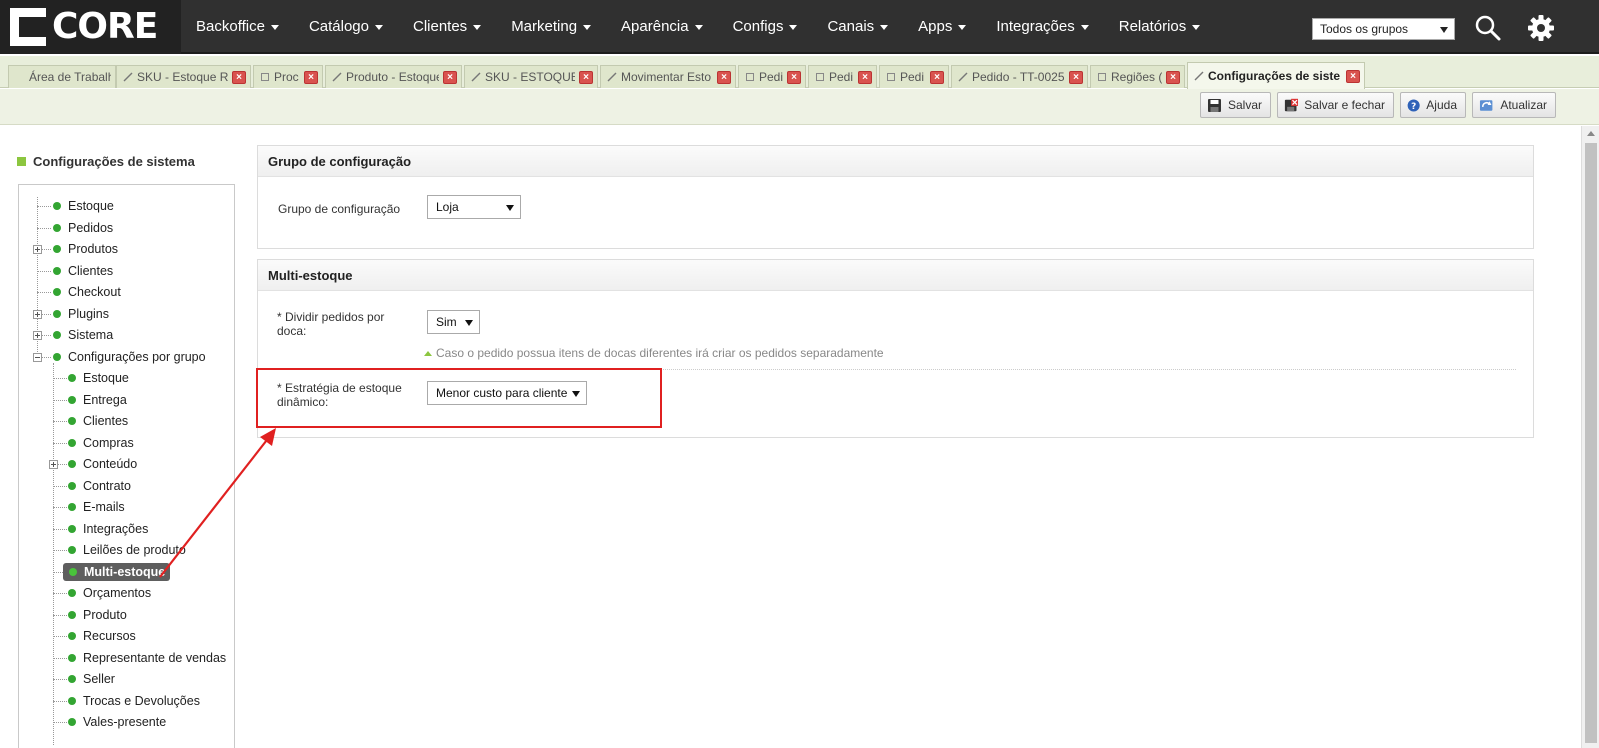 The image size is (1599, 748). I want to click on tree-item-contrato: Contrato, so click(99, 486).